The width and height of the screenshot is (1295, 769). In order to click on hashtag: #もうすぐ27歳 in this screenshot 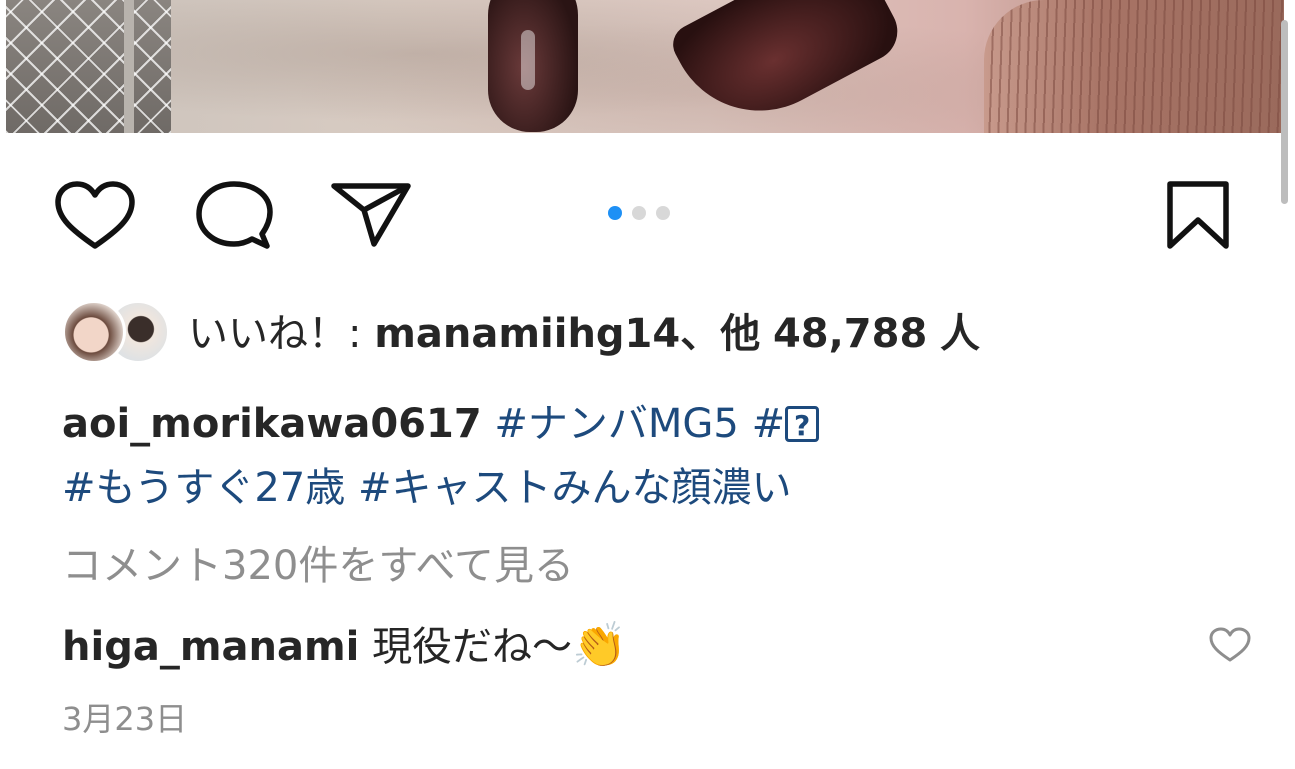, I will do `click(203, 488)`.